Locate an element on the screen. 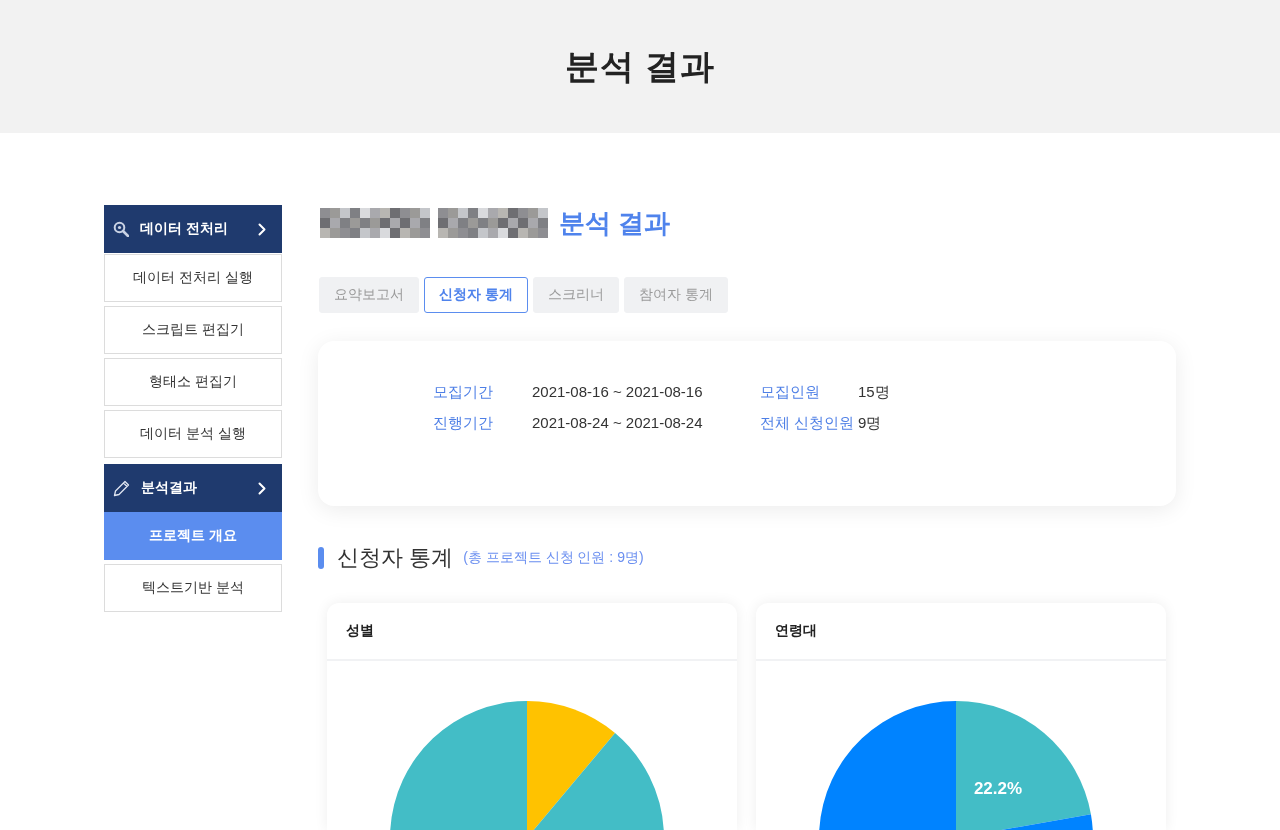 The width and height of the screenshot is (1280, 830). header-title: 분석 결과 is located at coordinates (640, 66).